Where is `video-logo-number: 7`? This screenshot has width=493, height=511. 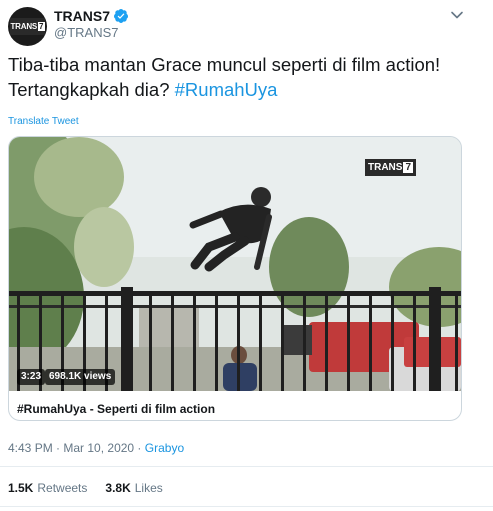
video-logo-number: 7 is located at coordinates (408, 167).